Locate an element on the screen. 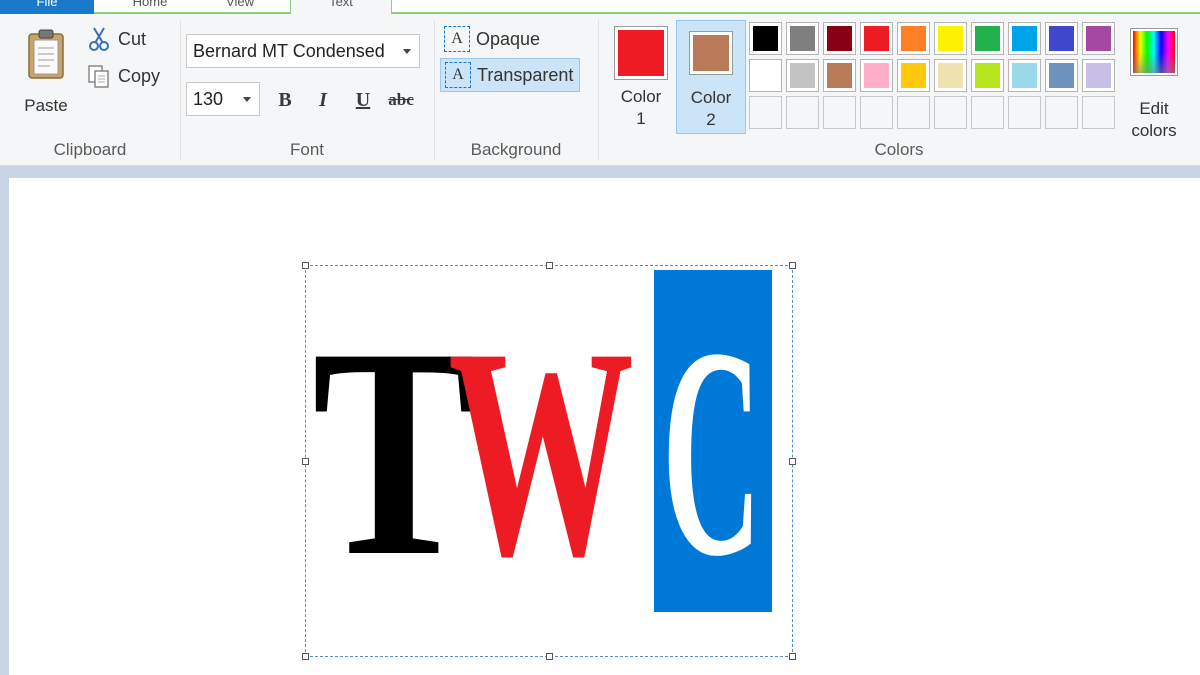  opaque-button: A Opaque is located at coordinates (493, 39).